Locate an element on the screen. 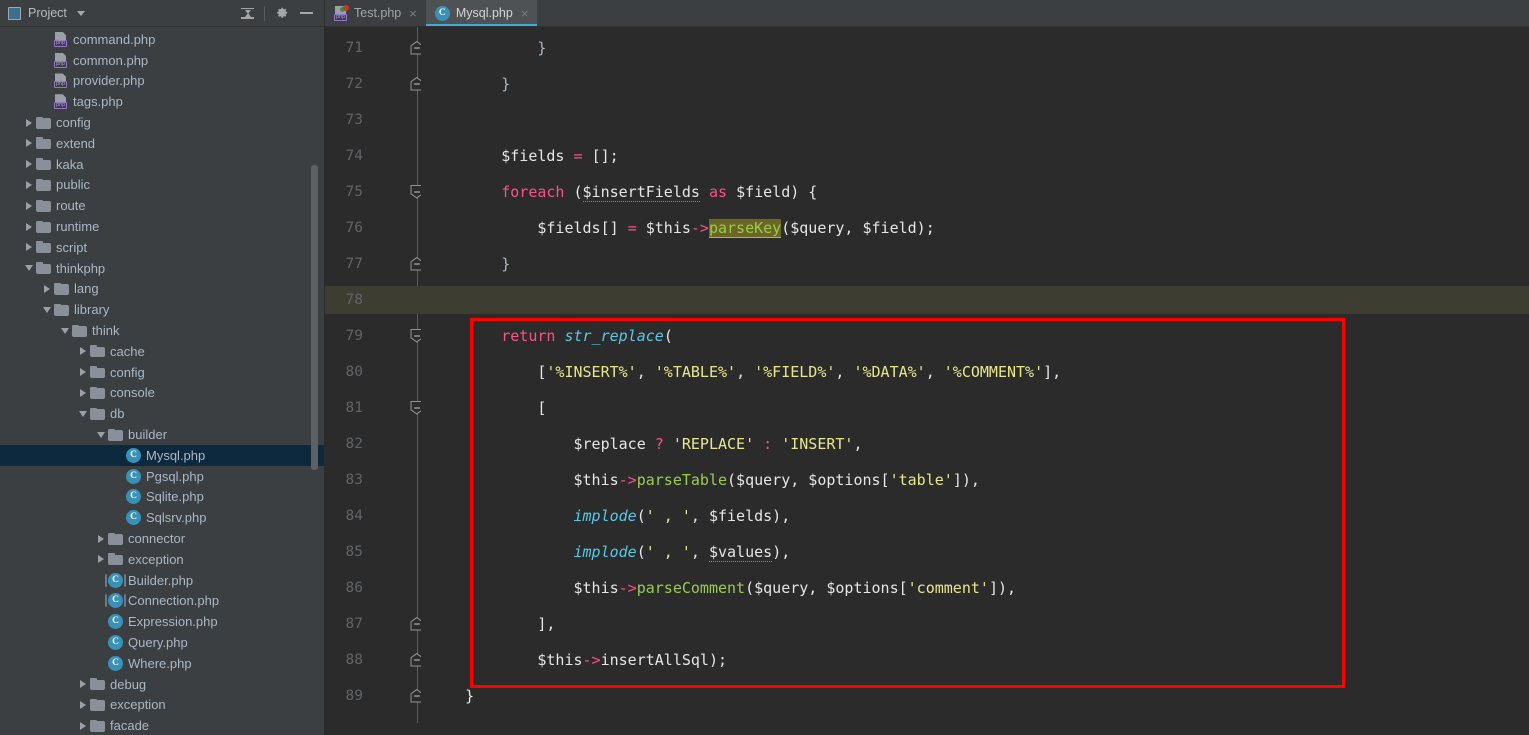 The image size is (1529, 735). tree-item-route: route is located at coordinates (162, 205).